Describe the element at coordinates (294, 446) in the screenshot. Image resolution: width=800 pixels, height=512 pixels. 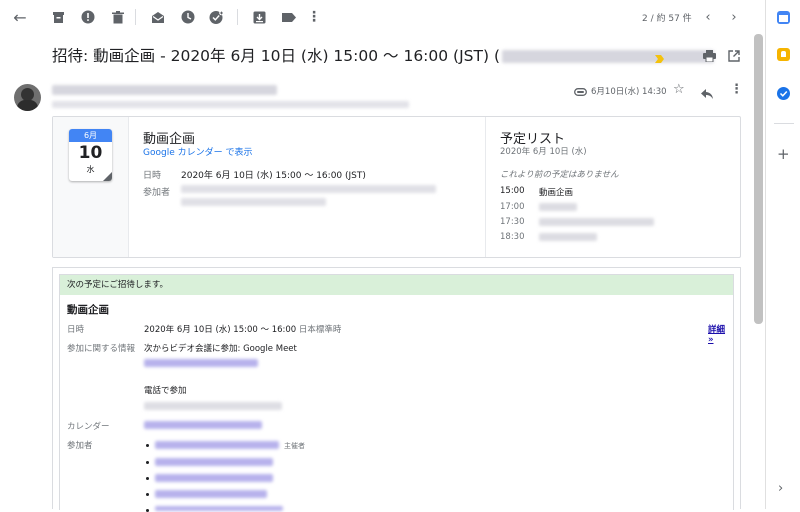
I see `organizer-tag: 主催者` at that location.